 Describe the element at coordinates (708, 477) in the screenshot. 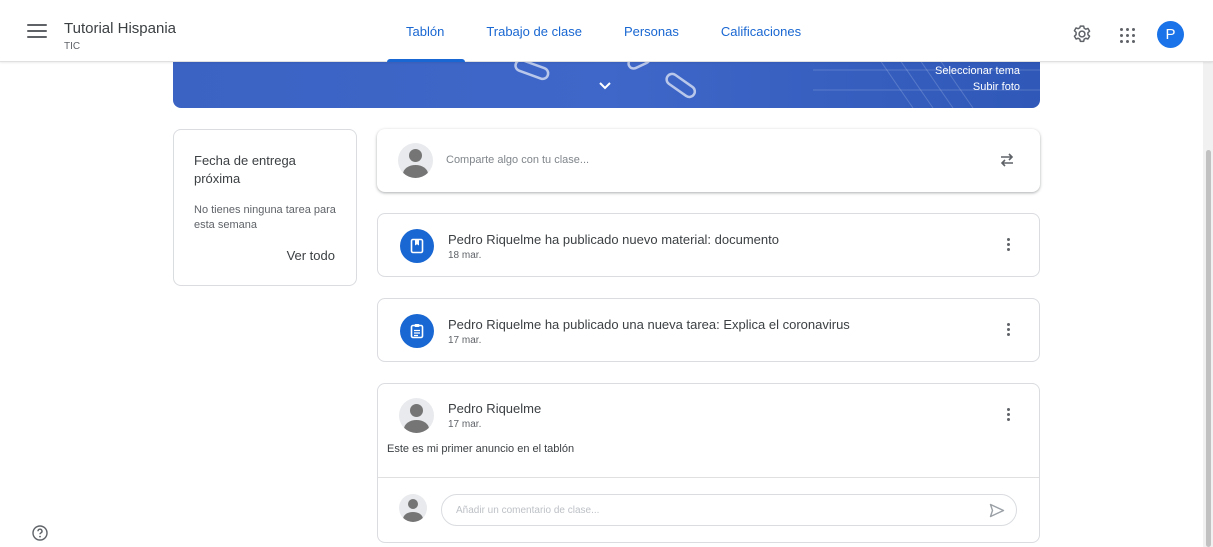

I see `divider` at that location.